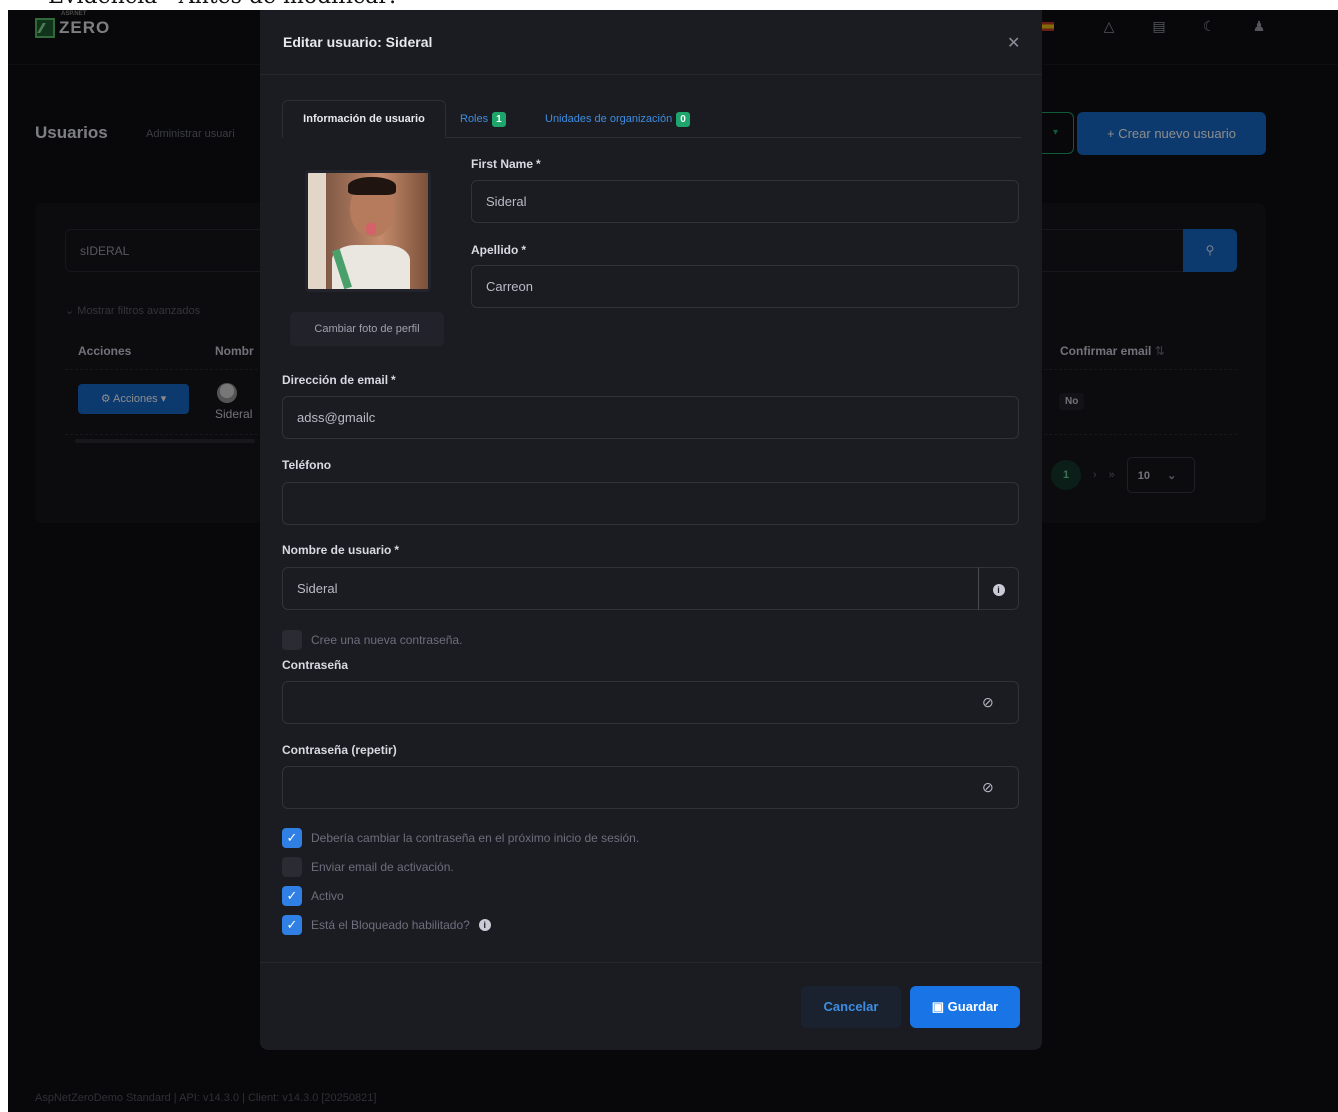 Image resolution: width=1338 pixels, height=1112 pixels. What do you see at coordinates (851, 1007) in the screenshot?
I see `cancel-button: Cancelar` at bounding box center [851, 1007].